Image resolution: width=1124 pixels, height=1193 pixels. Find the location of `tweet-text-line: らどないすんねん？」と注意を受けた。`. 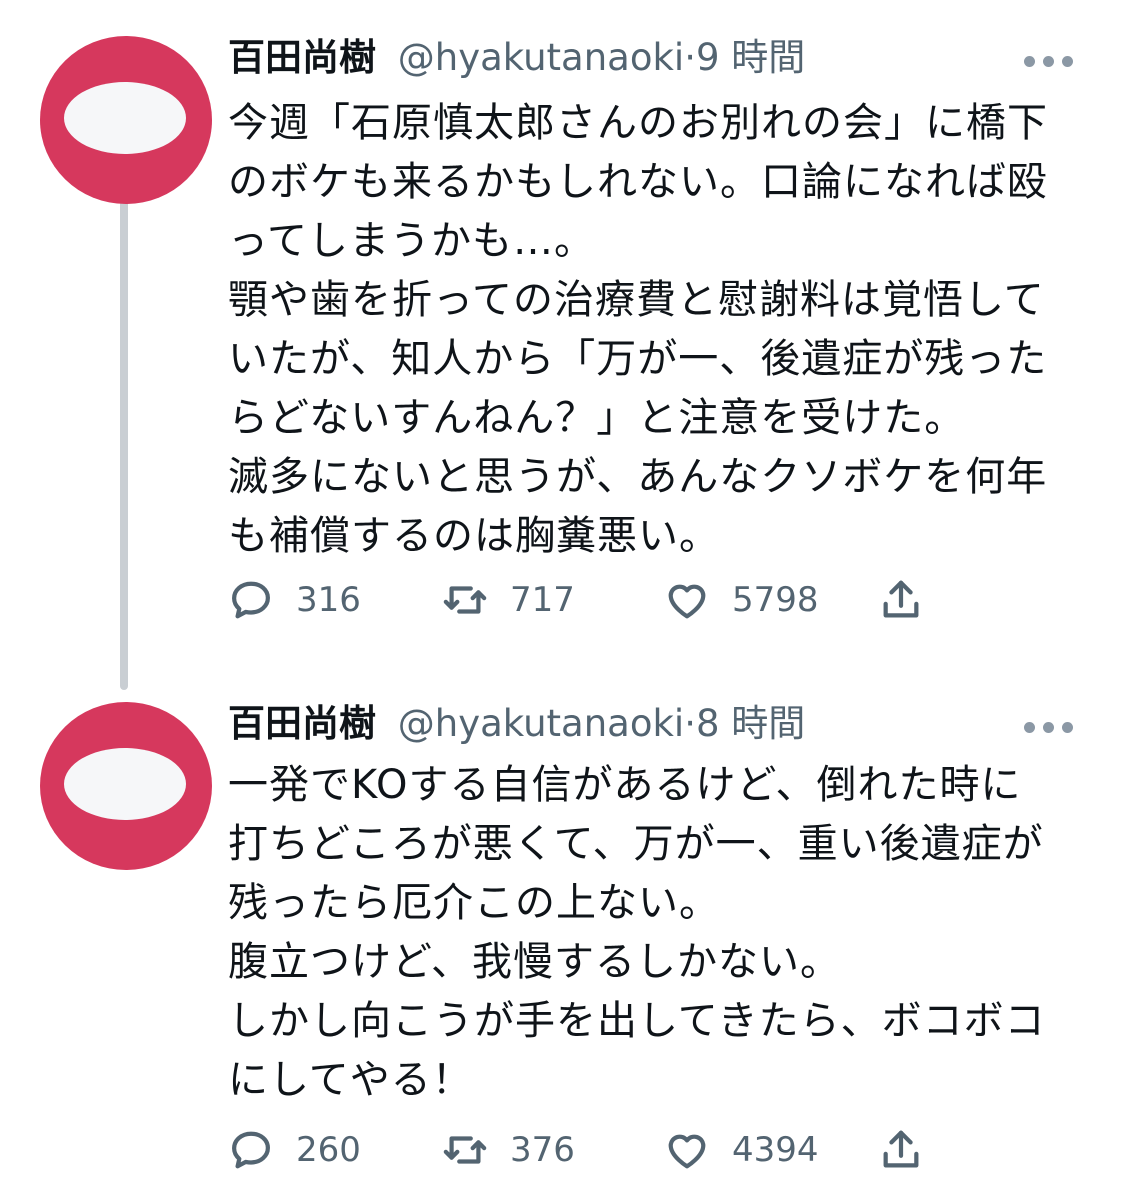

tweet-text-line: らどないすんねん？」と注意を受けた。 is located at coordinates (597, 418).